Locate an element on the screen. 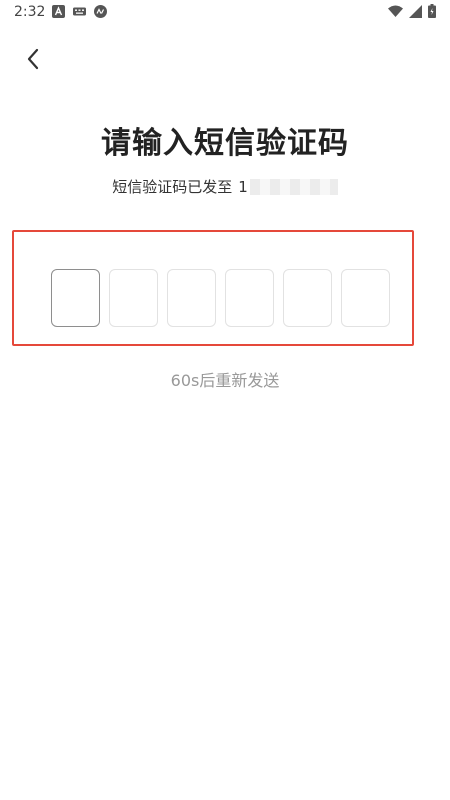 This screenshot has width=450, height=800. back-button is located at coordinates (33, 59).